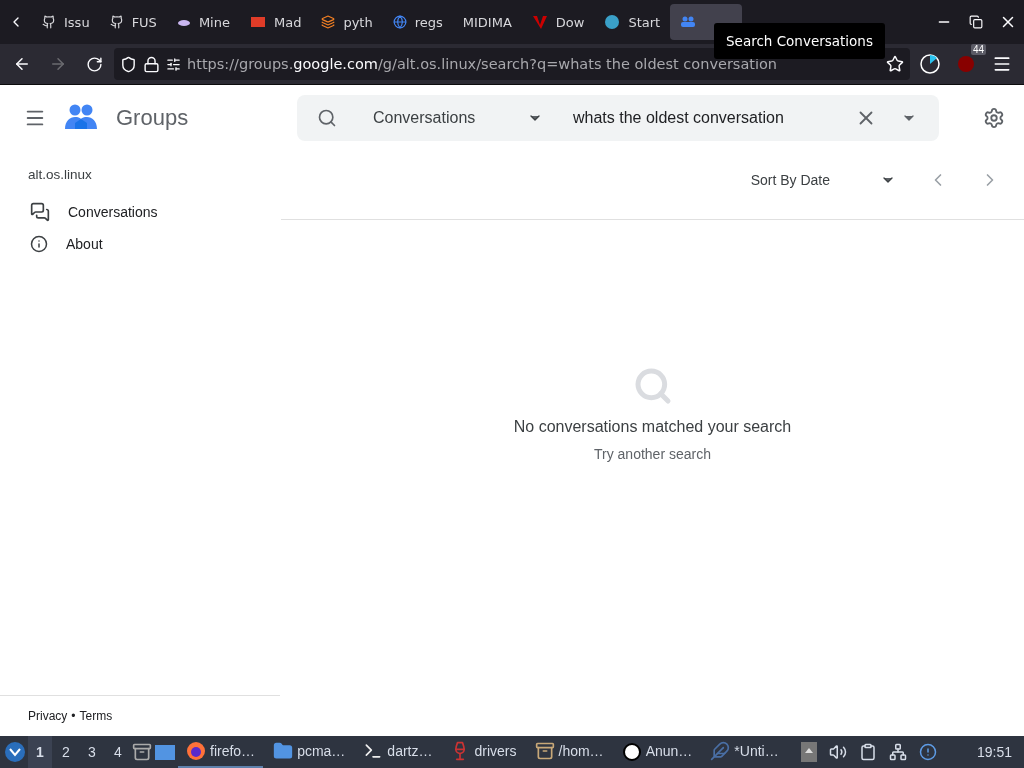 The image size is (1024, 768). Describe the element at coordinates (558, 22) in the screenshot. I see `browser-tab: Dow` at that location.